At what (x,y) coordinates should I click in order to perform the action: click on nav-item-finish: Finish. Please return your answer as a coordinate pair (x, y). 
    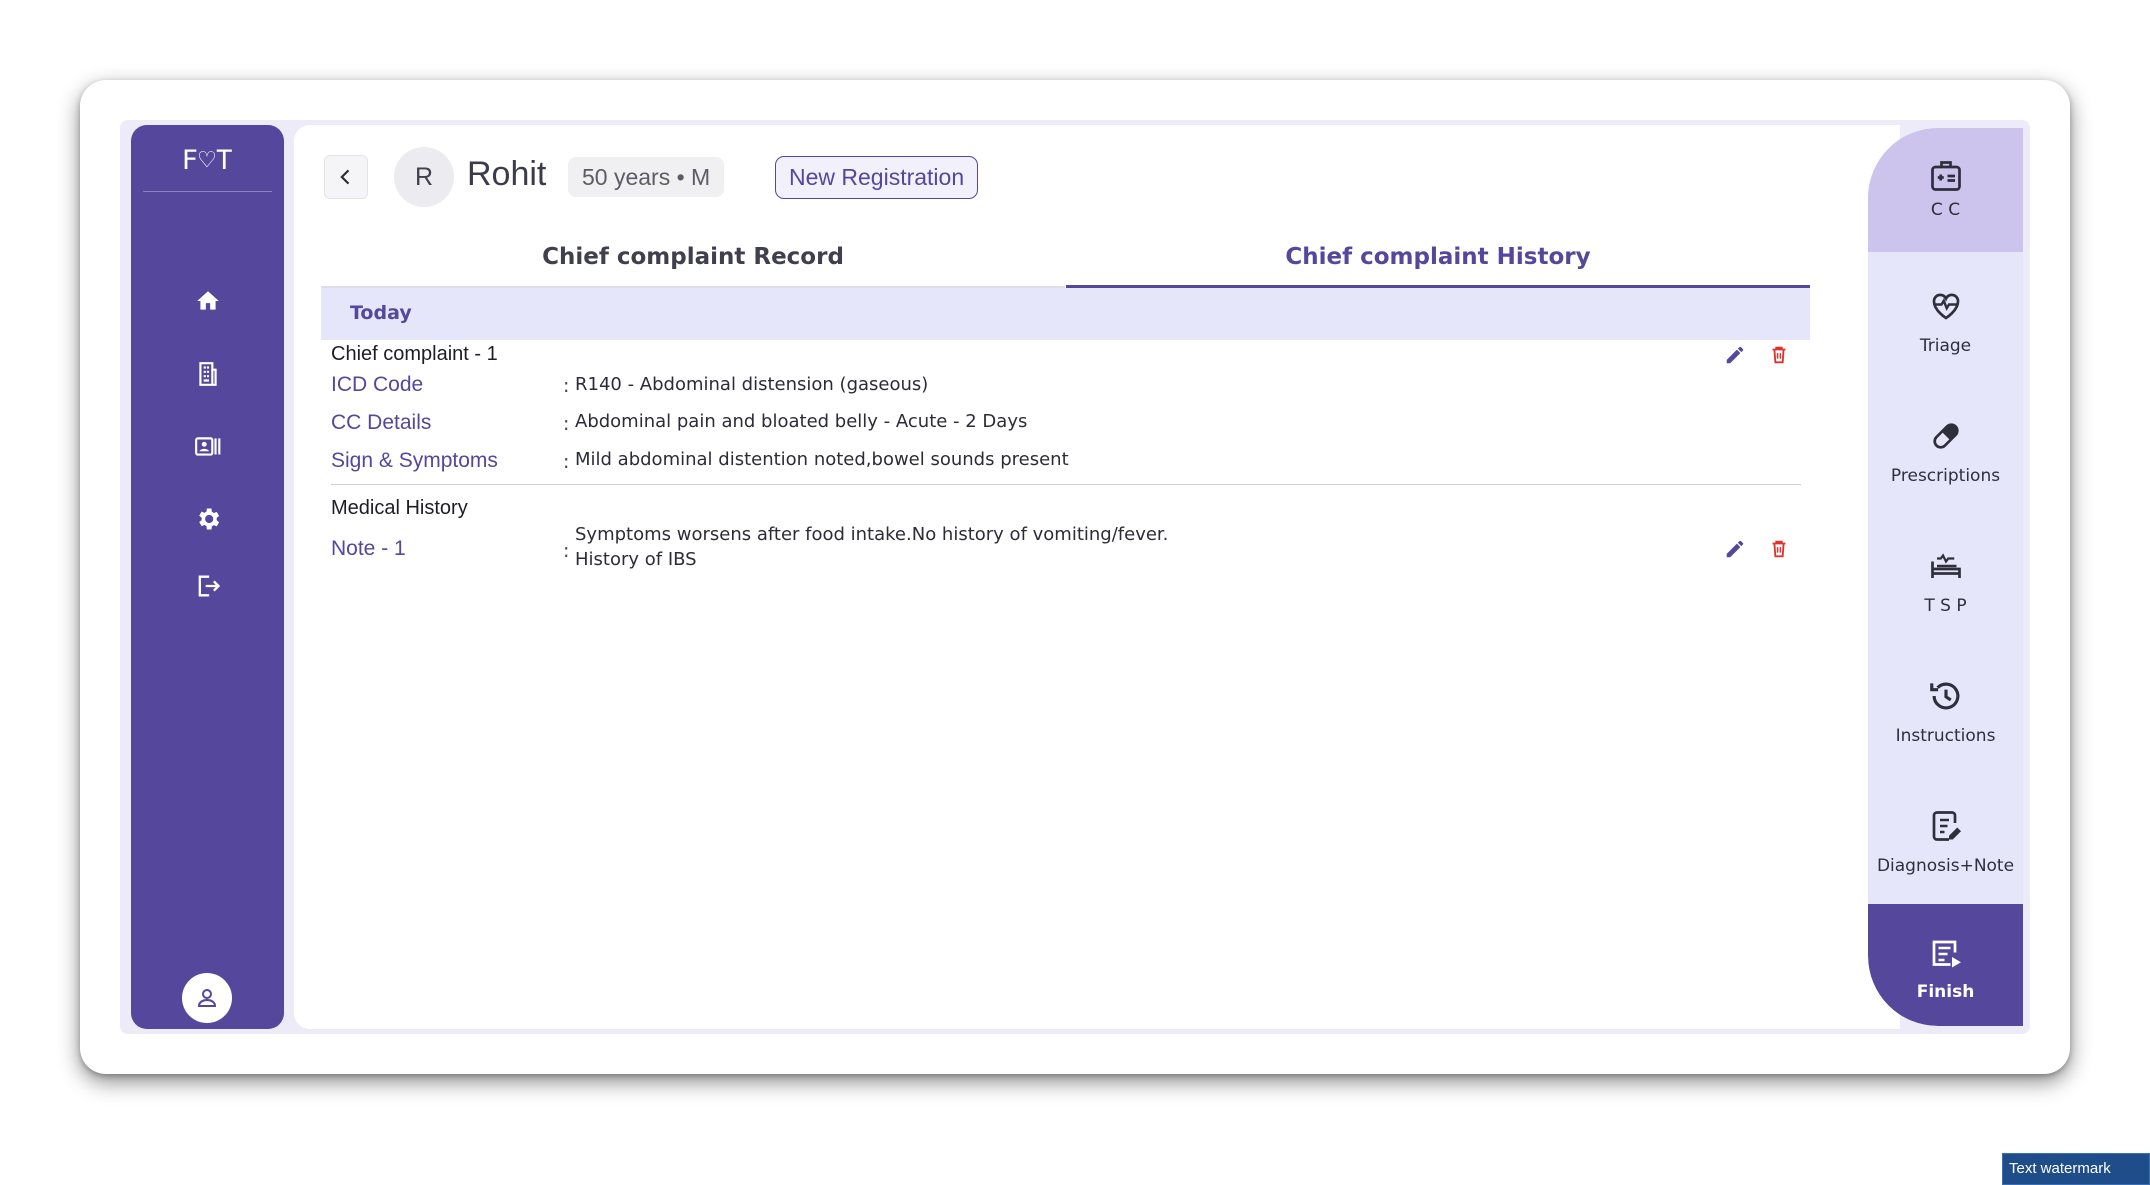
    Looking at the image, I should click on (1945, 965).